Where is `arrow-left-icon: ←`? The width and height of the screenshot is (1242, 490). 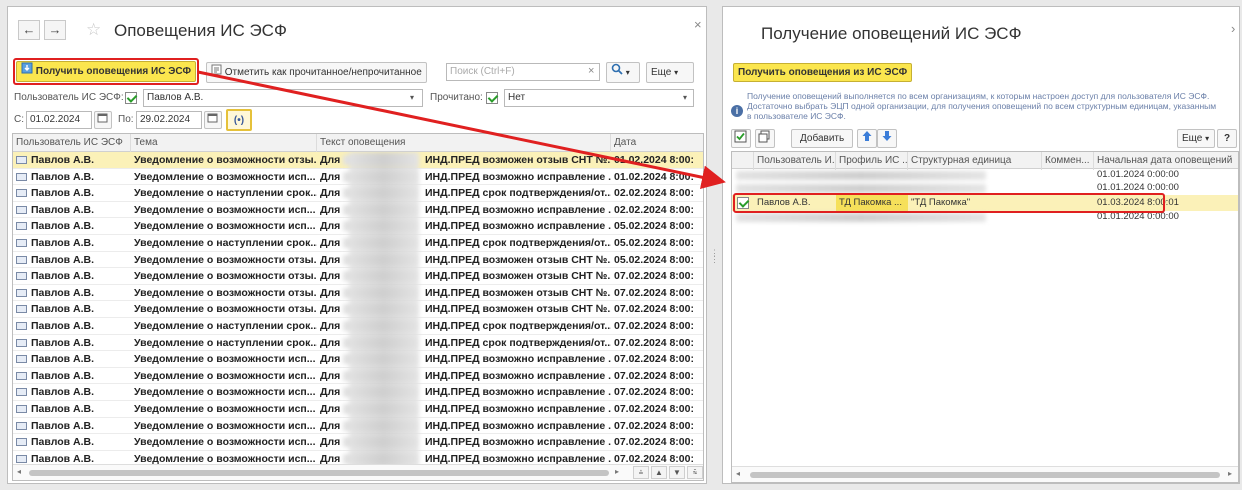
arrow-left-icon: ← is located at coordinates (29, 29).